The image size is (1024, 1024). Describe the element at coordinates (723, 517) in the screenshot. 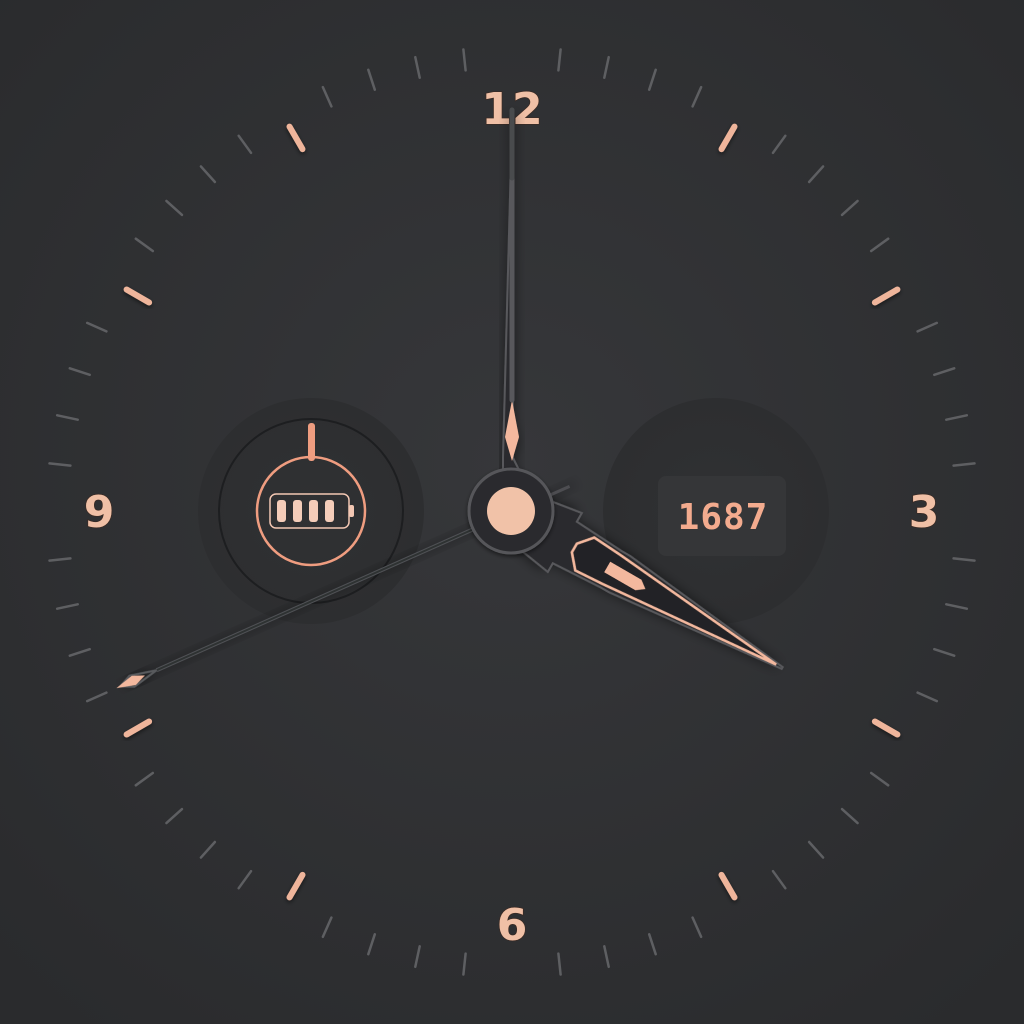

I see `steps-value: 1687` at that location.